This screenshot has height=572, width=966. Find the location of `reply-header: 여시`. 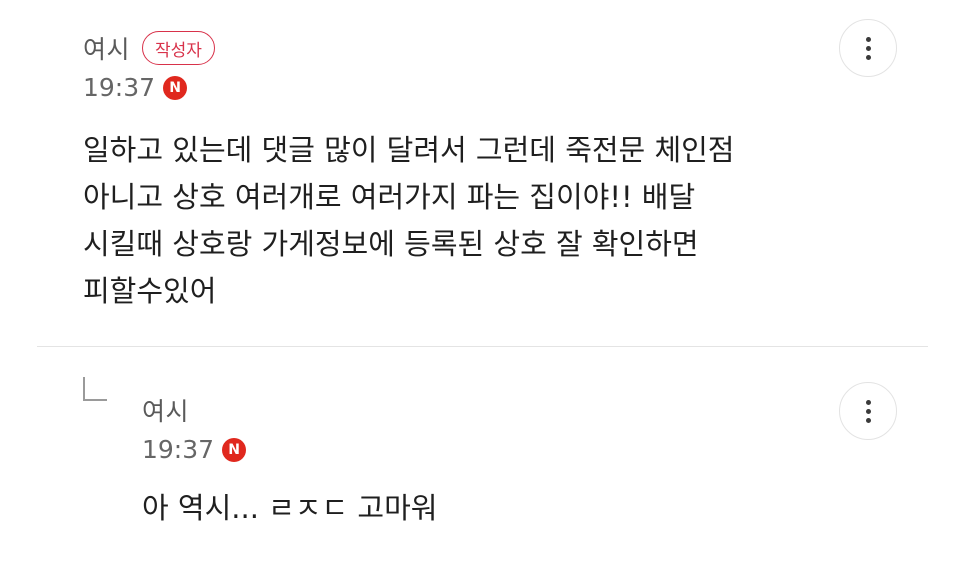

reply-header: 여시 is located at coordinates (165, 410).